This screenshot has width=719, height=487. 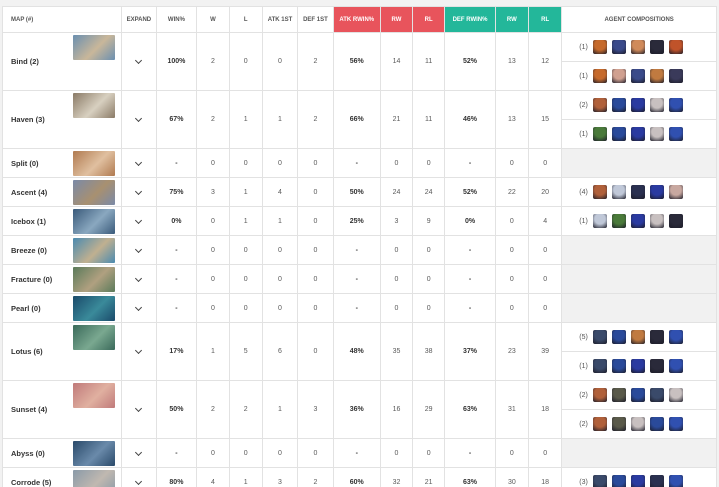 I want to click on col-header-def-rwin: DEF RWIN%, so click(x=470, y=19).